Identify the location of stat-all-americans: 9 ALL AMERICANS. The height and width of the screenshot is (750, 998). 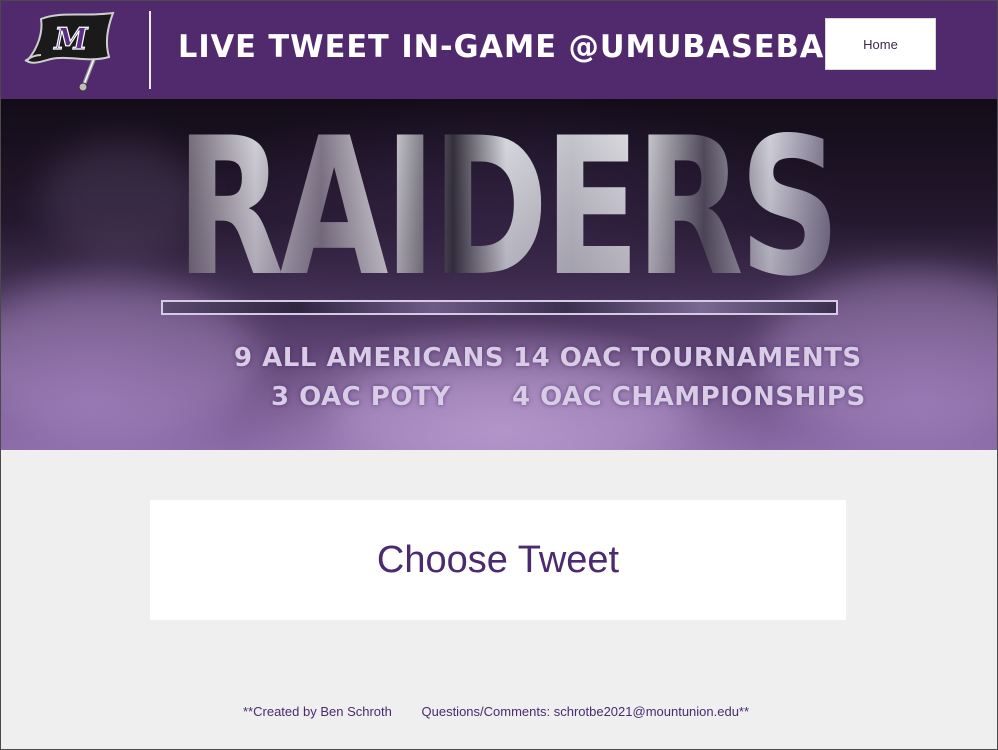
(369, 358).